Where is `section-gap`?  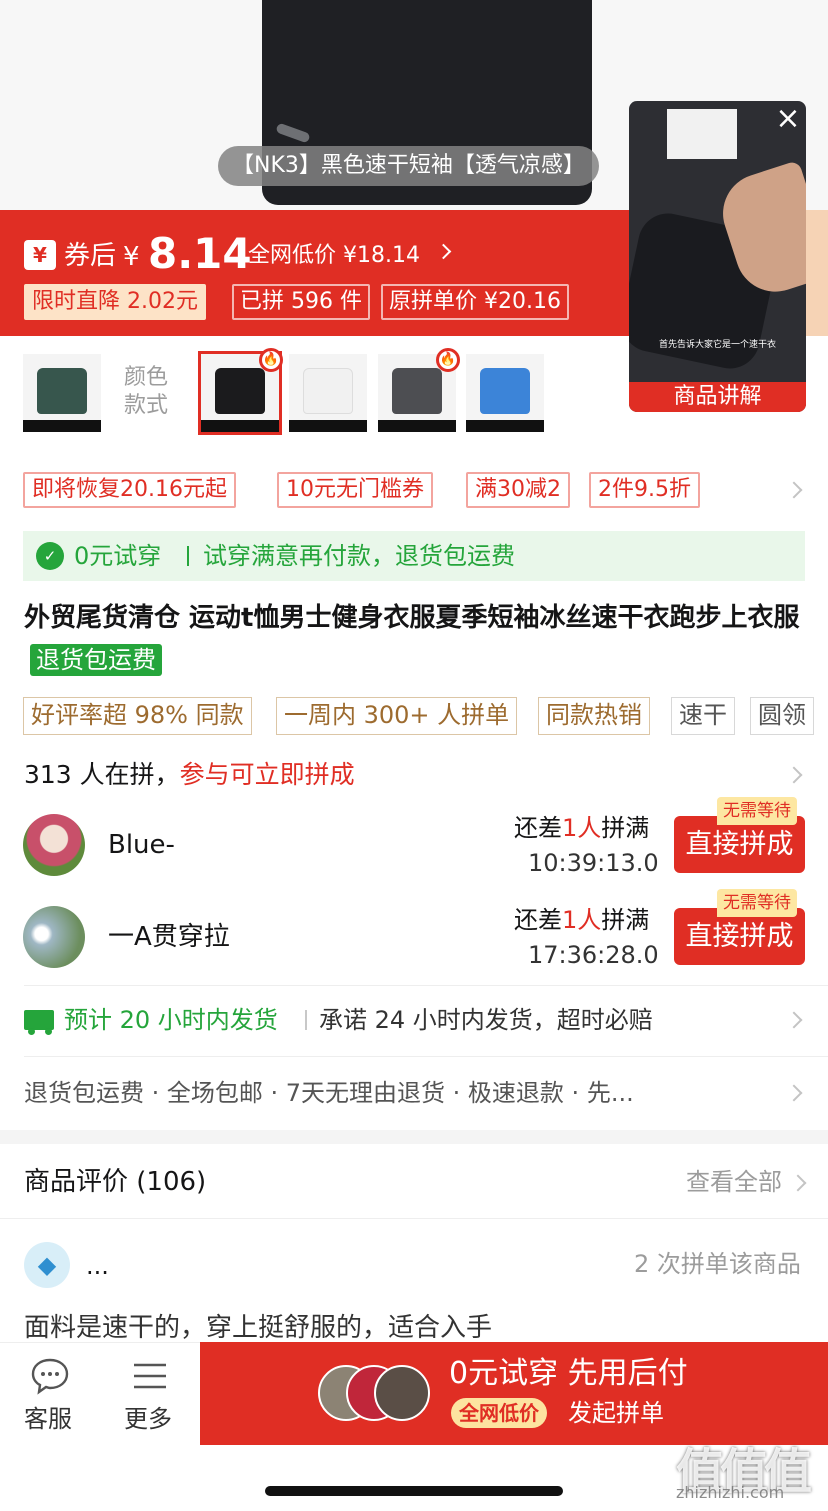 section-gap is located at coordinates (414, 1137).